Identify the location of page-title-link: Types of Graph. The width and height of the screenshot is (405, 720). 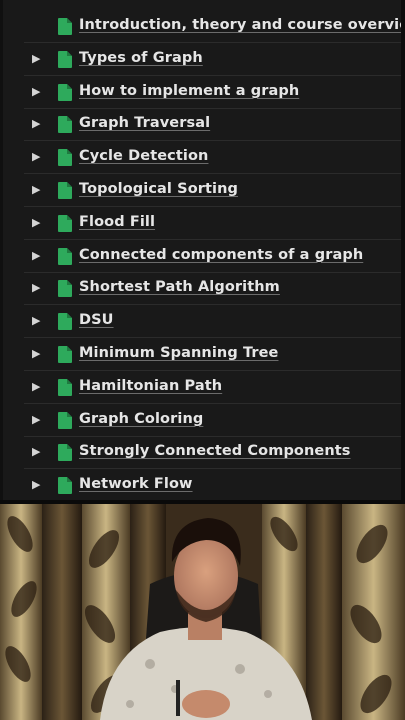
(141, 58).